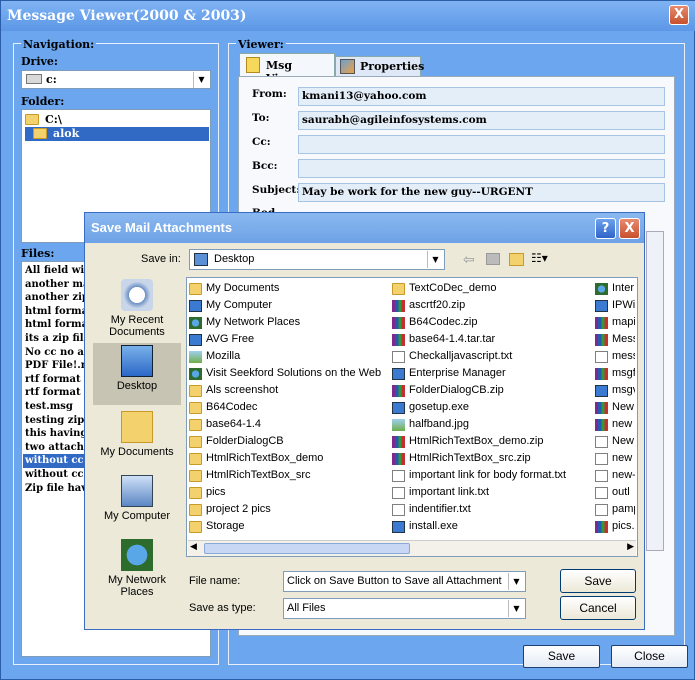 The image size is (695, 680). I want to click on back-icon: ⇦, so click(469, 259).